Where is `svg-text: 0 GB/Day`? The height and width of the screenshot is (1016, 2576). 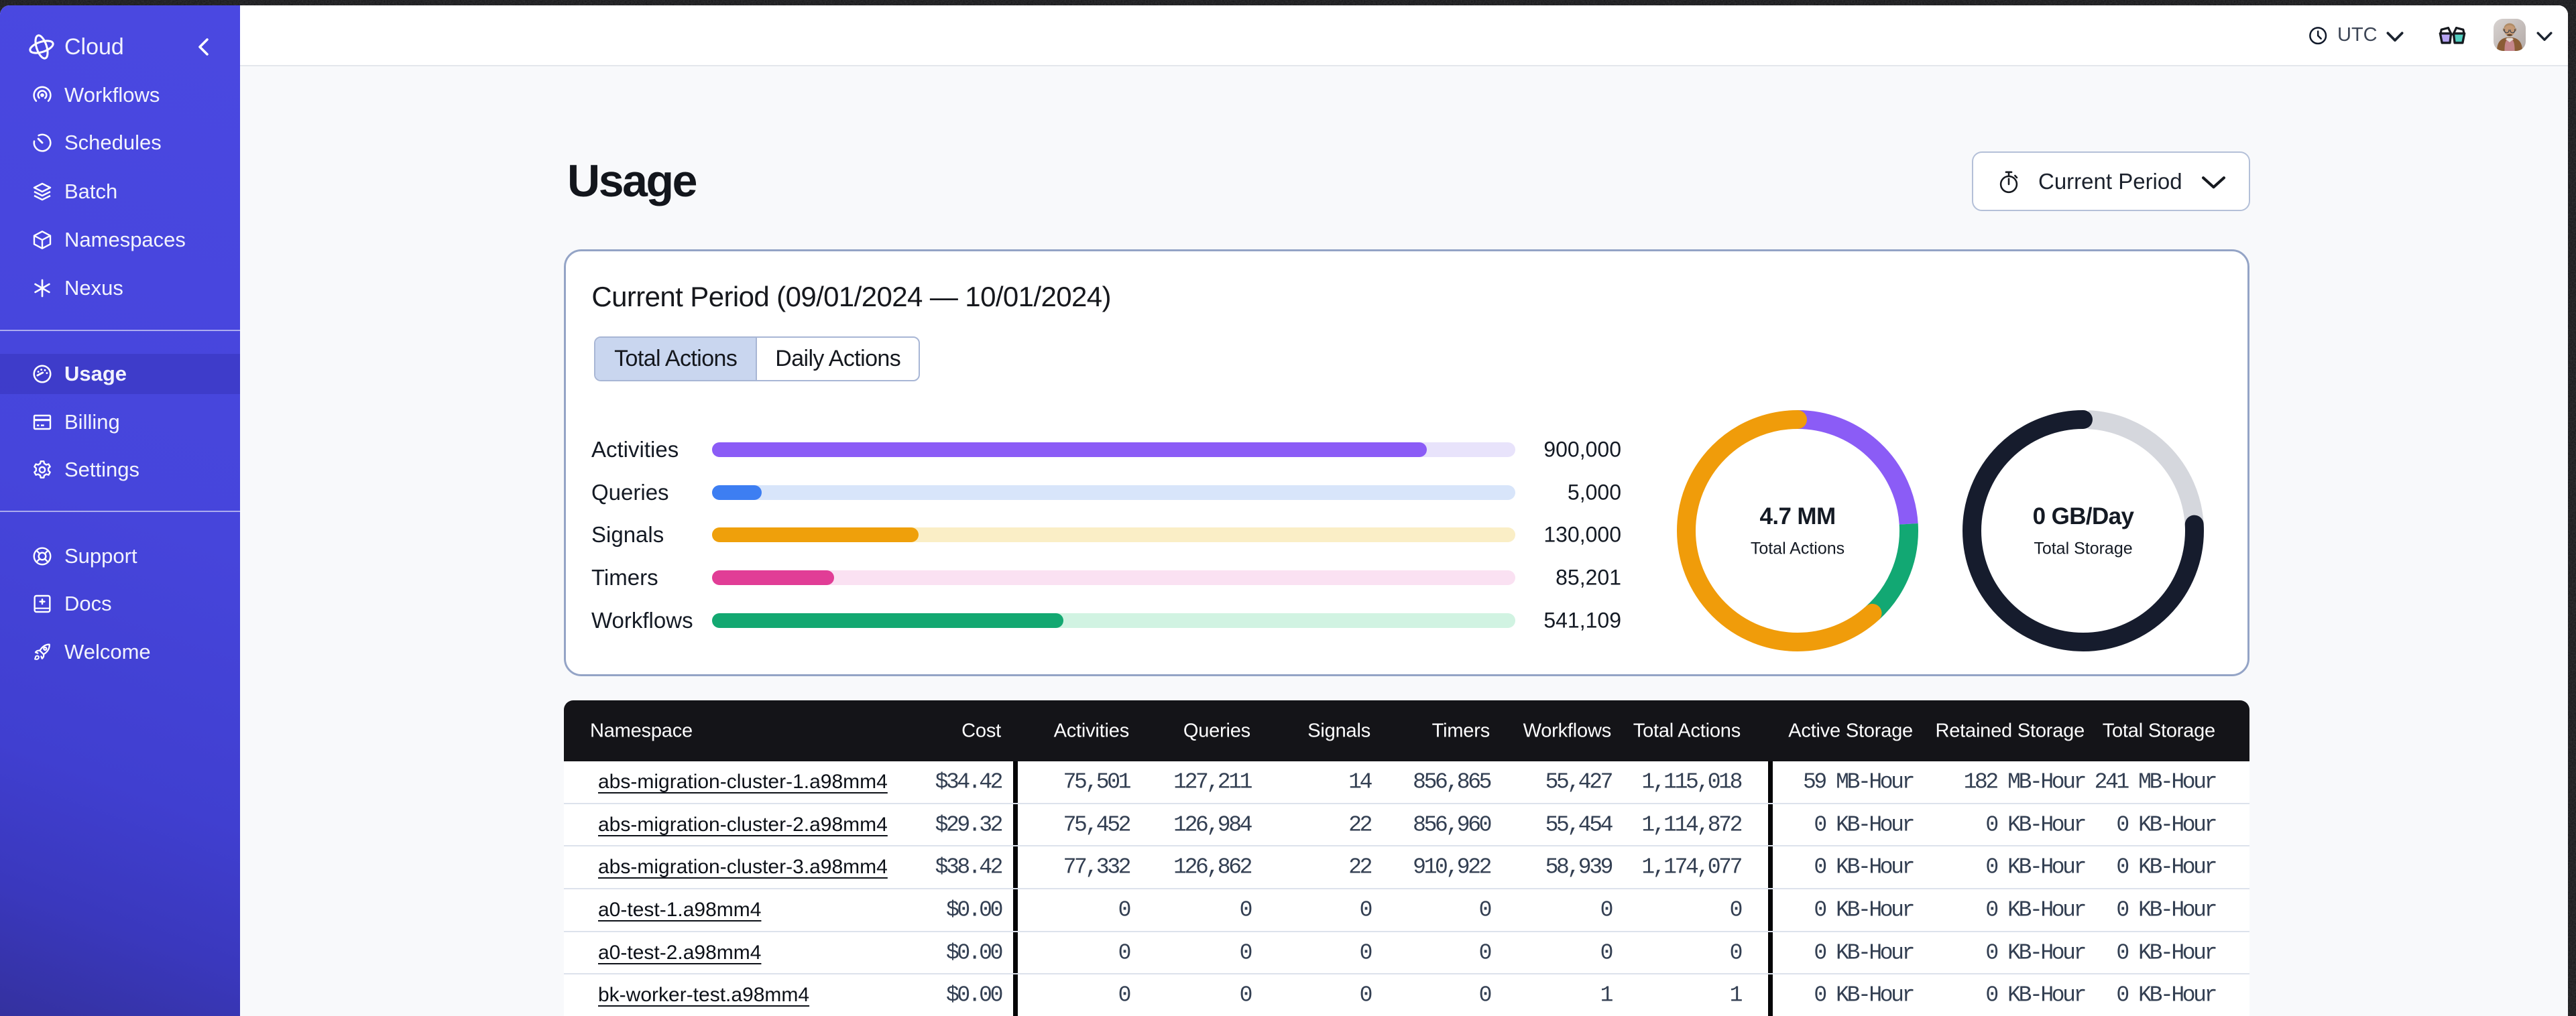 svg-text: 0 GB/Day is located at coordinates (2084, 516).